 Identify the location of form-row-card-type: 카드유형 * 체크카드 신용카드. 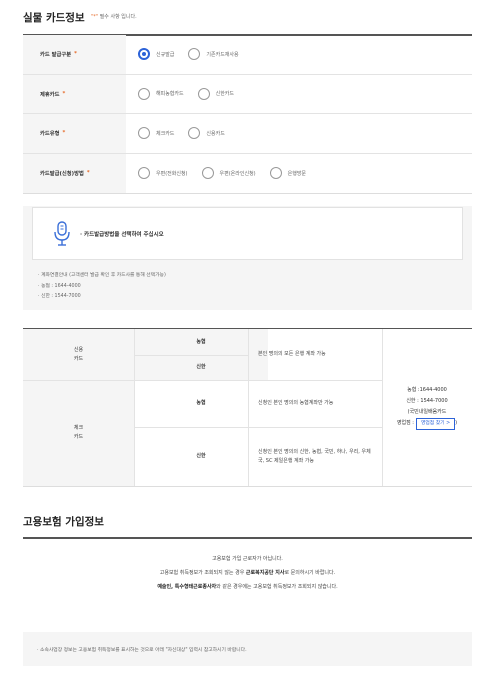
(247, 134).